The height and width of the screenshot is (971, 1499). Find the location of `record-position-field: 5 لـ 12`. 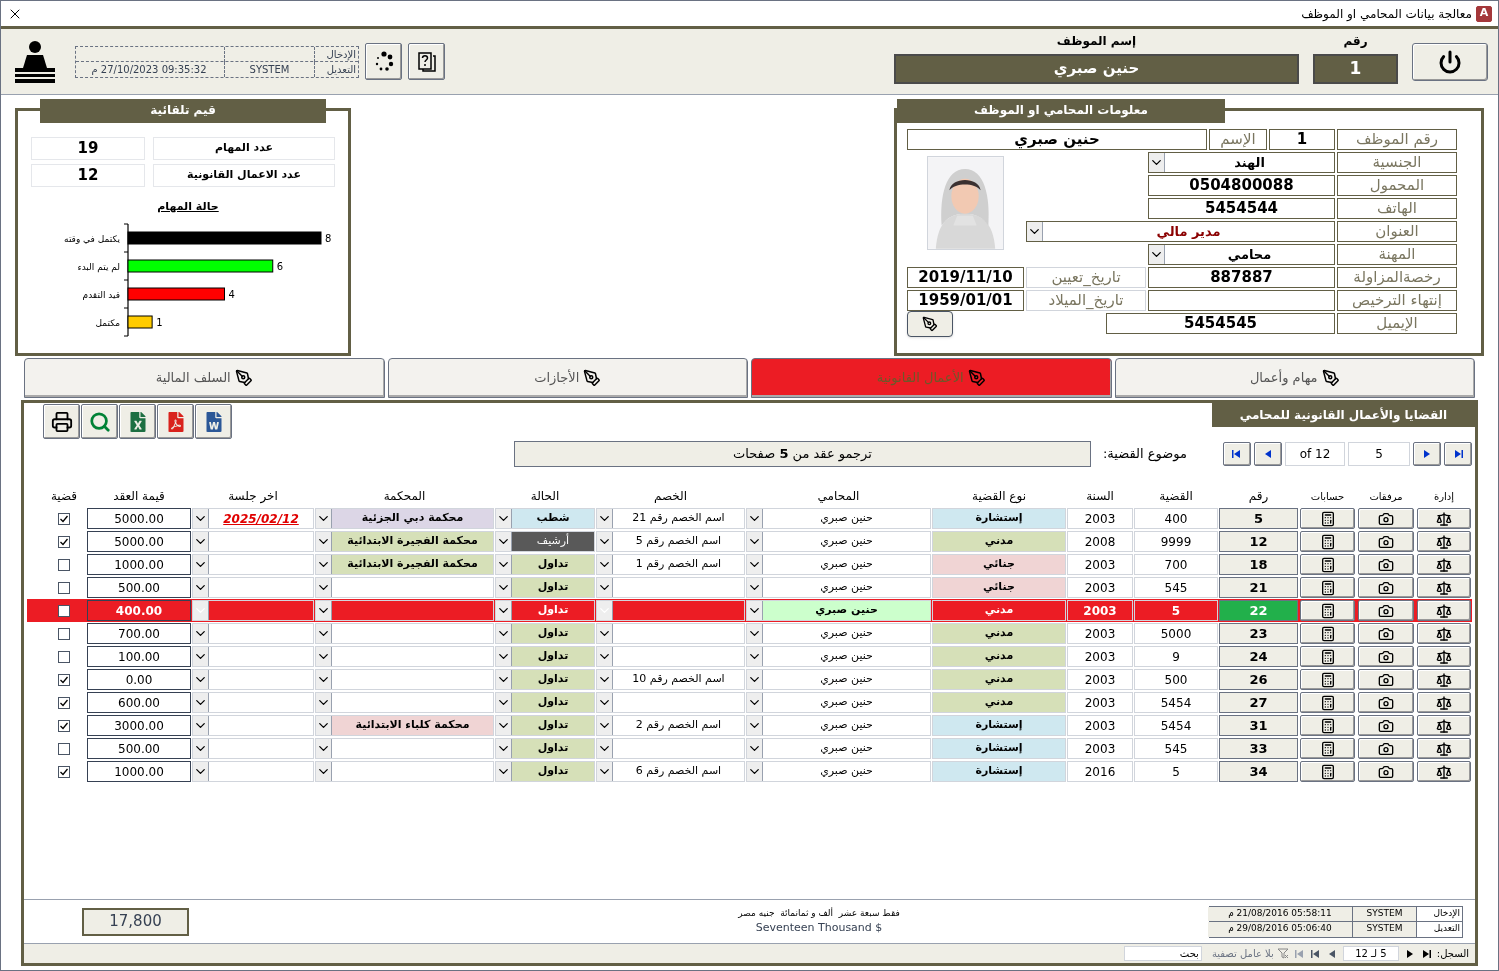

record-position-field: 5 لـ 12 is located at coordinates (1370, 953).